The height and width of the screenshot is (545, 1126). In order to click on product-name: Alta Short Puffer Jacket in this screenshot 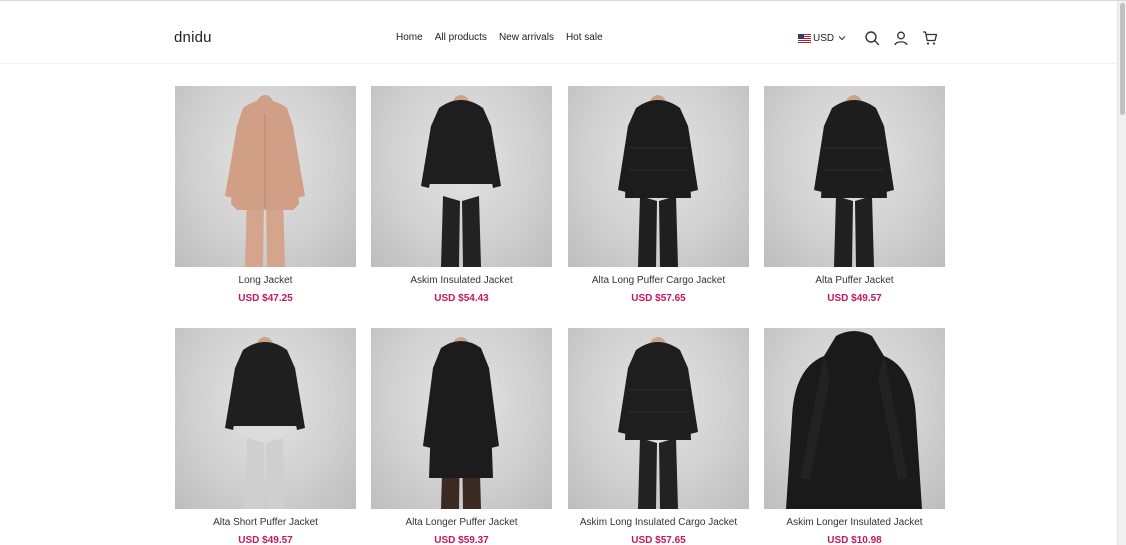, I will do `click(265, 523)`.